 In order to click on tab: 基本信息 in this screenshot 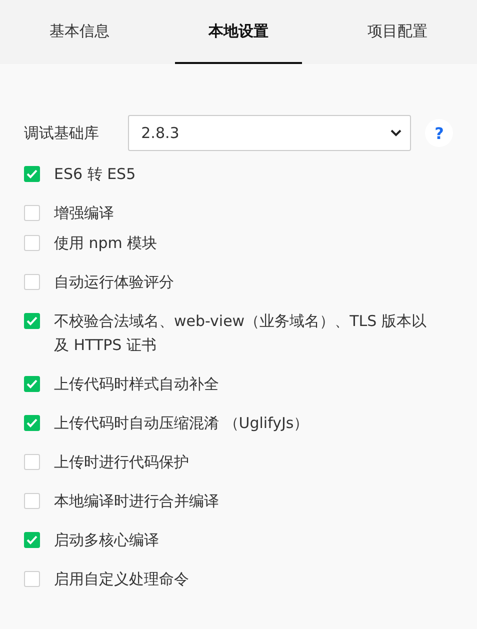, I will do `click(79, 32)`.